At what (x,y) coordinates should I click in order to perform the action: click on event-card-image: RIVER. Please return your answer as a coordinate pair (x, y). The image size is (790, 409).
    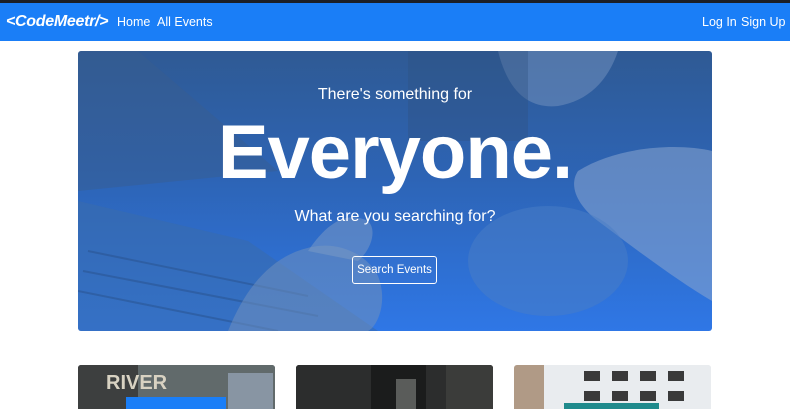
    Looking at the image, I should click on (176, 387).